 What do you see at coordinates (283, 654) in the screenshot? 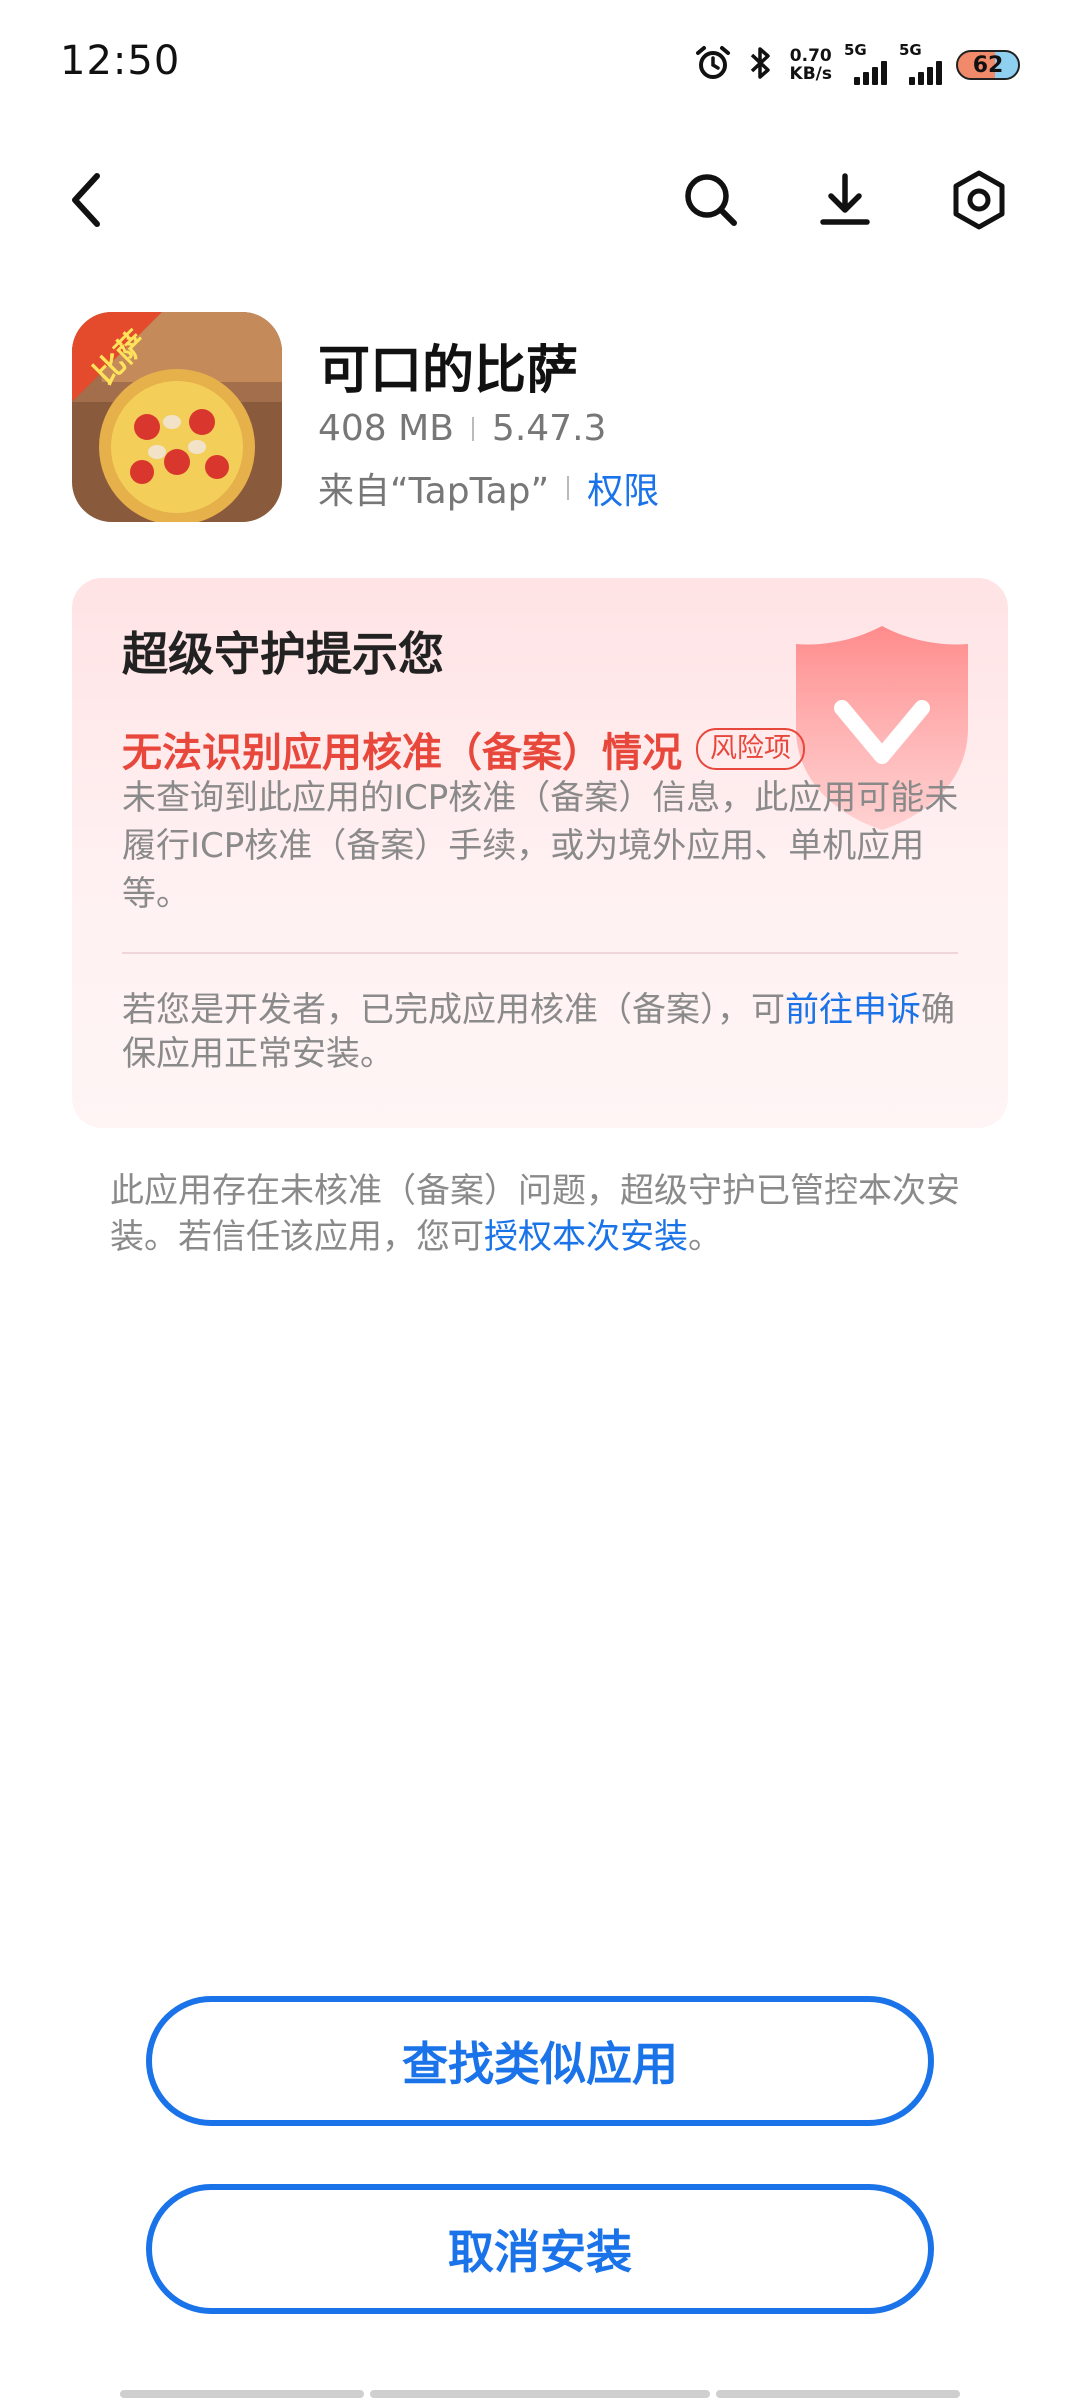
I see `card-title: 超级守护提示您` at bounding box center [283, 654].